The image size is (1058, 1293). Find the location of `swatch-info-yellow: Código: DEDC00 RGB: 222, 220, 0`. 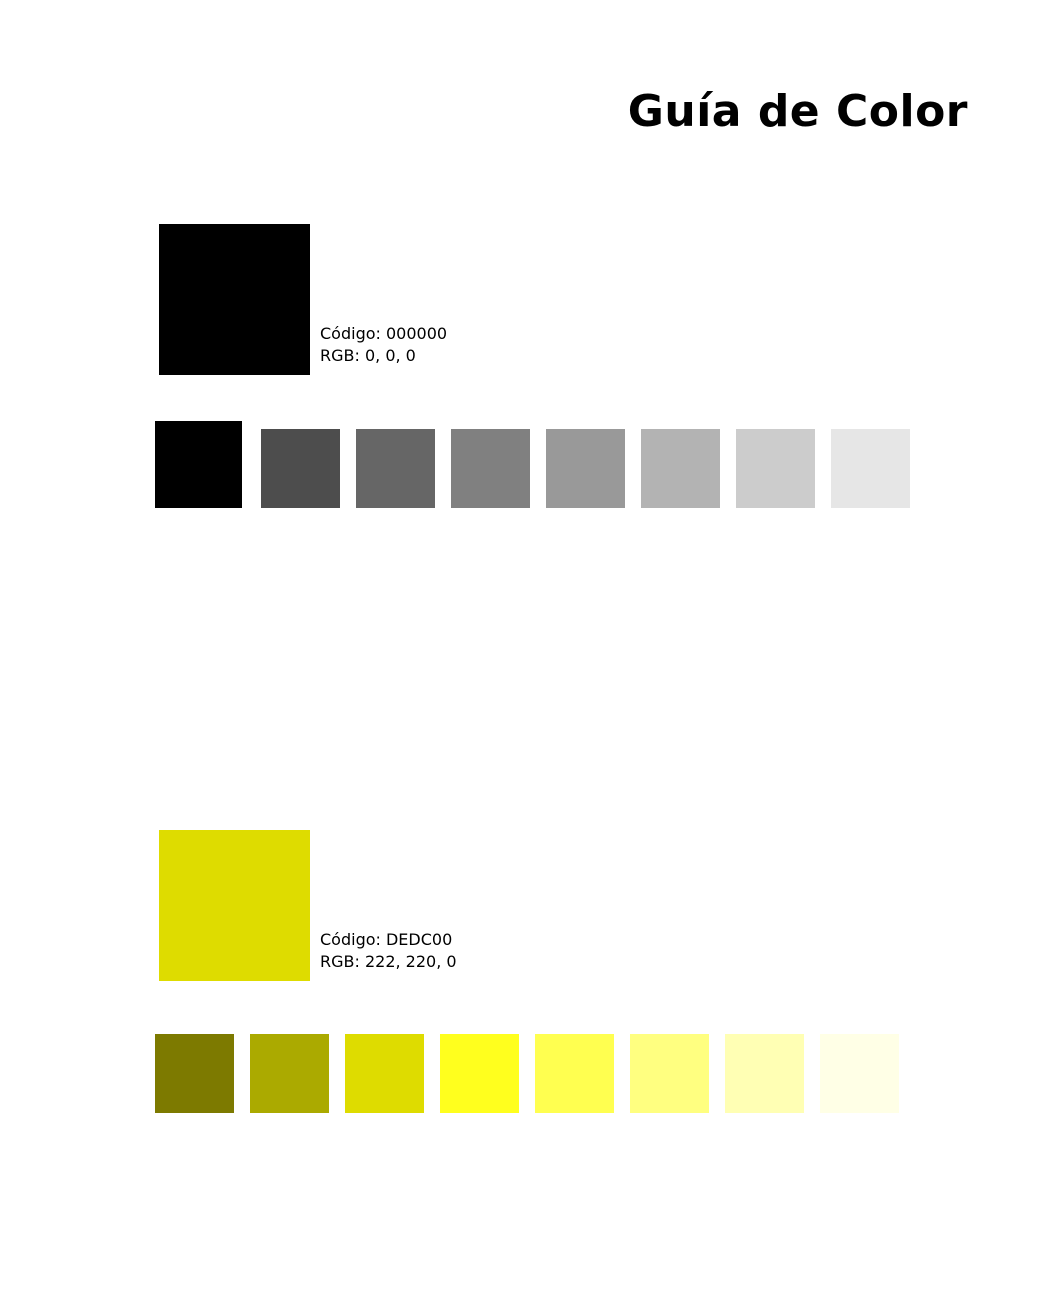

swatch-info-yellow: Código: DEDC00 RGB: 222, 220, 0 is located at coordinates (388, 951).